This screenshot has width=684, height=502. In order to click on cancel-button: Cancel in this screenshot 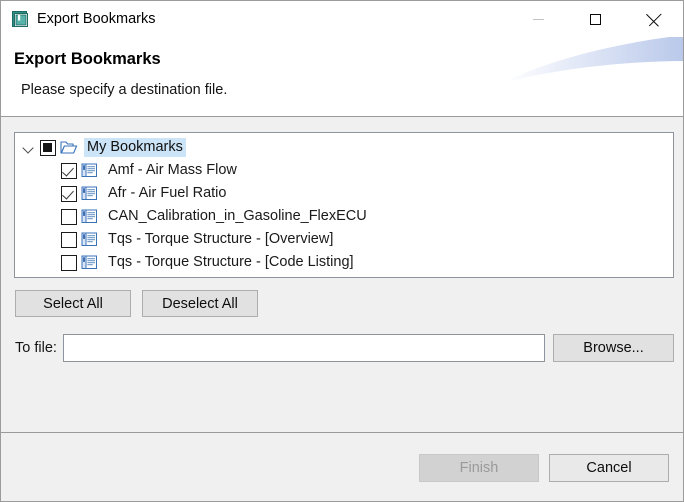, I will do `click(609, 468)`.